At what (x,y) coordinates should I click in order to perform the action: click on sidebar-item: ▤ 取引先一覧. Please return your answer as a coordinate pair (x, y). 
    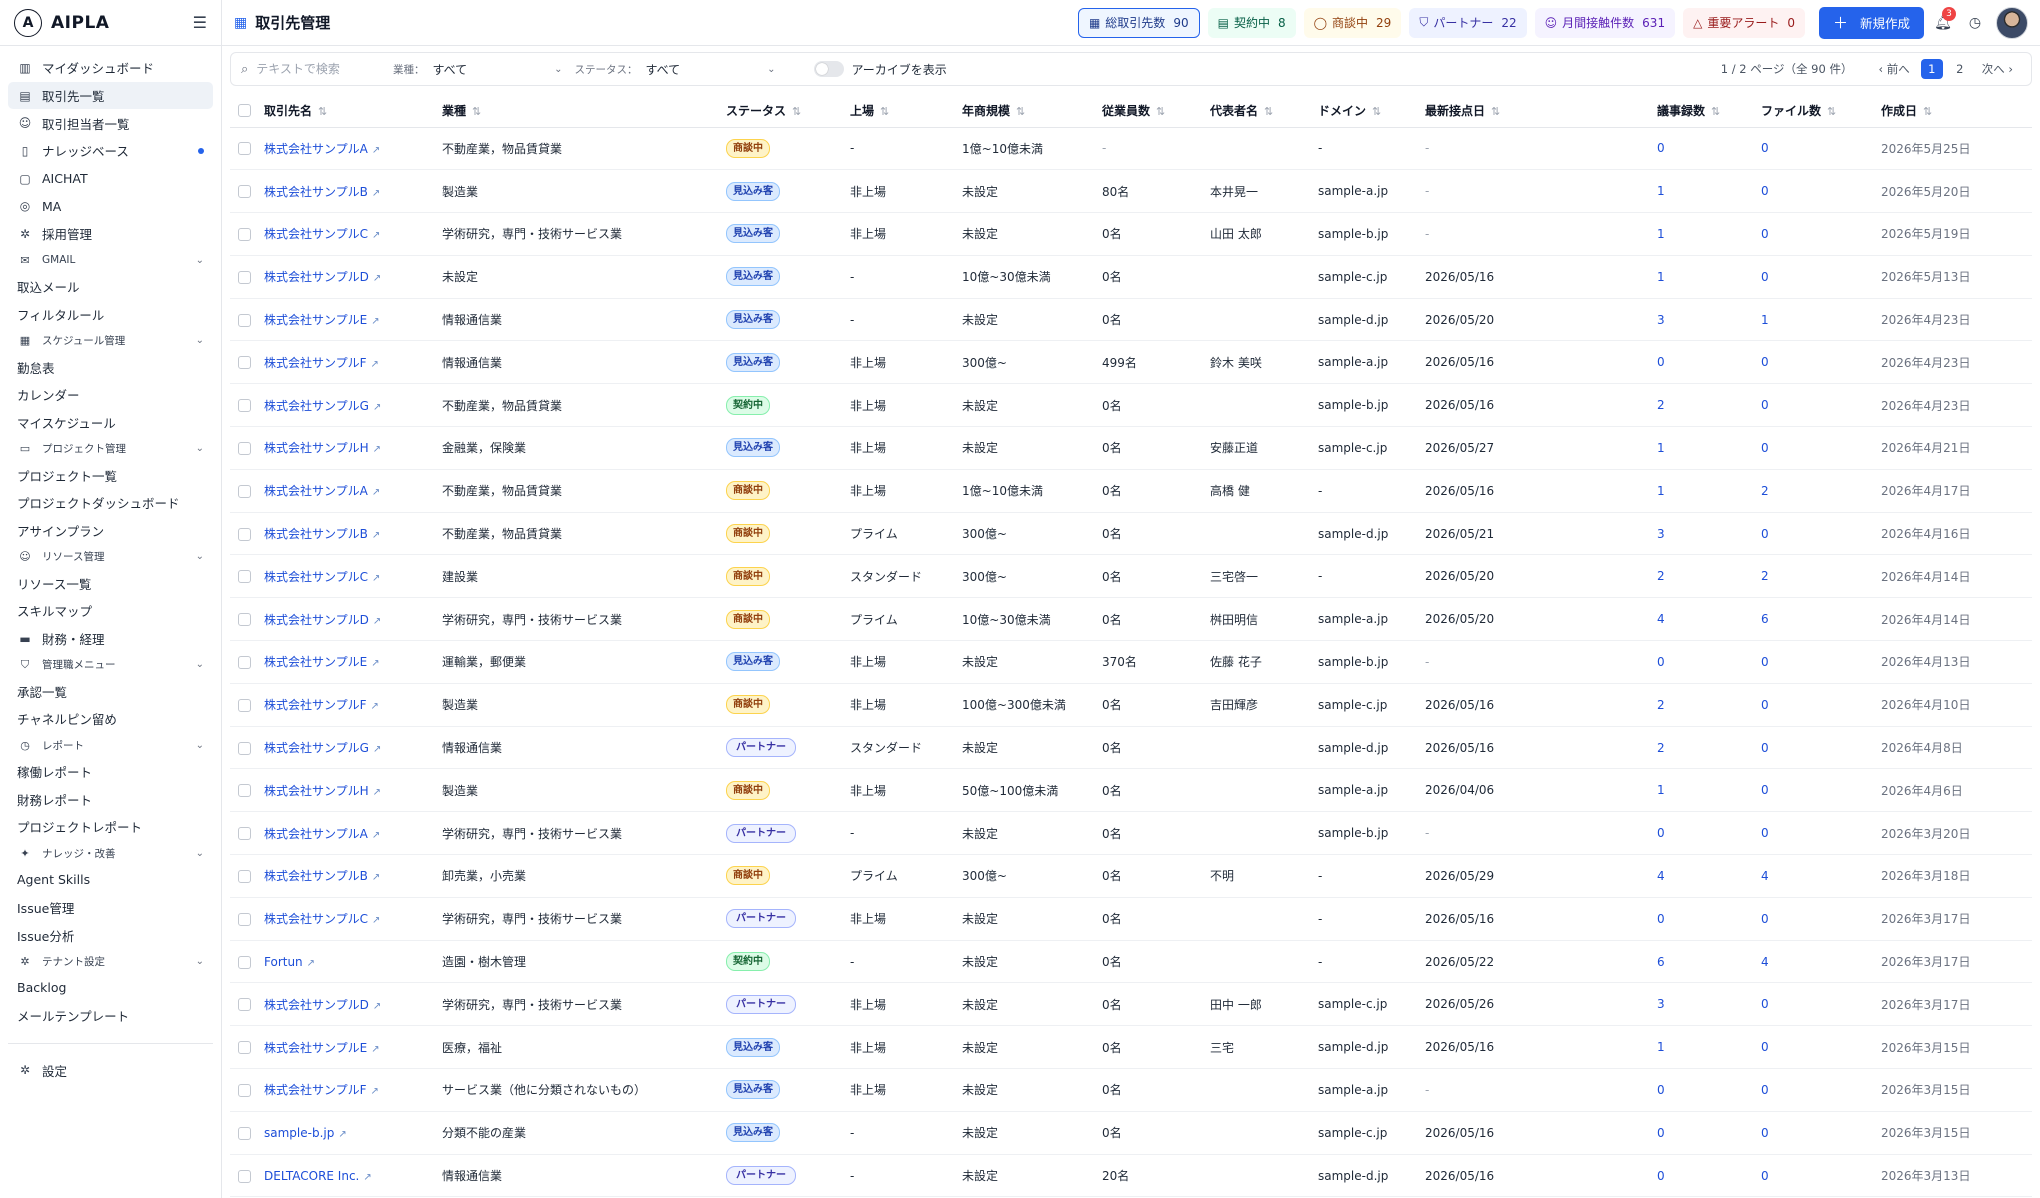
    Looking at the image, I should click on (110, 95).